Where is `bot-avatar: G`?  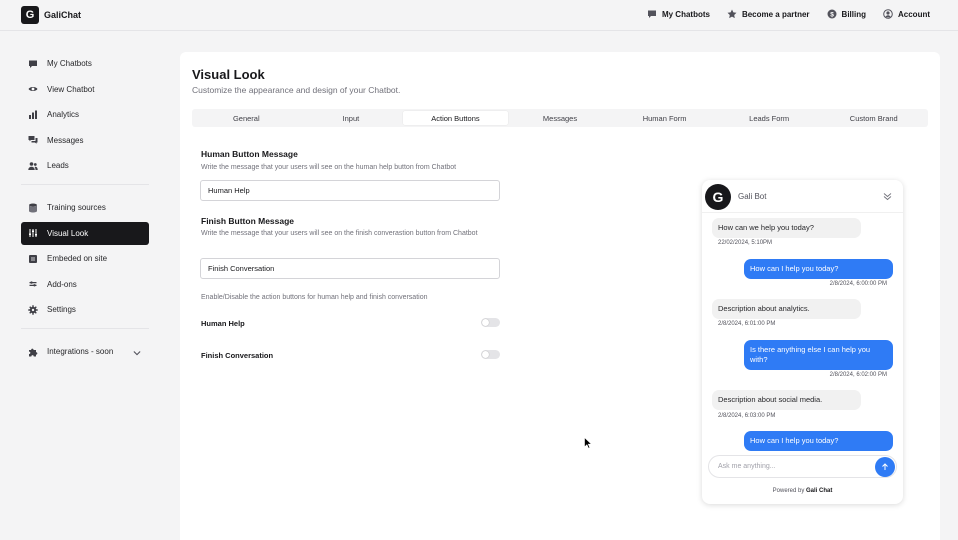
bot-avatar: G is located at coordinates (718, 197).